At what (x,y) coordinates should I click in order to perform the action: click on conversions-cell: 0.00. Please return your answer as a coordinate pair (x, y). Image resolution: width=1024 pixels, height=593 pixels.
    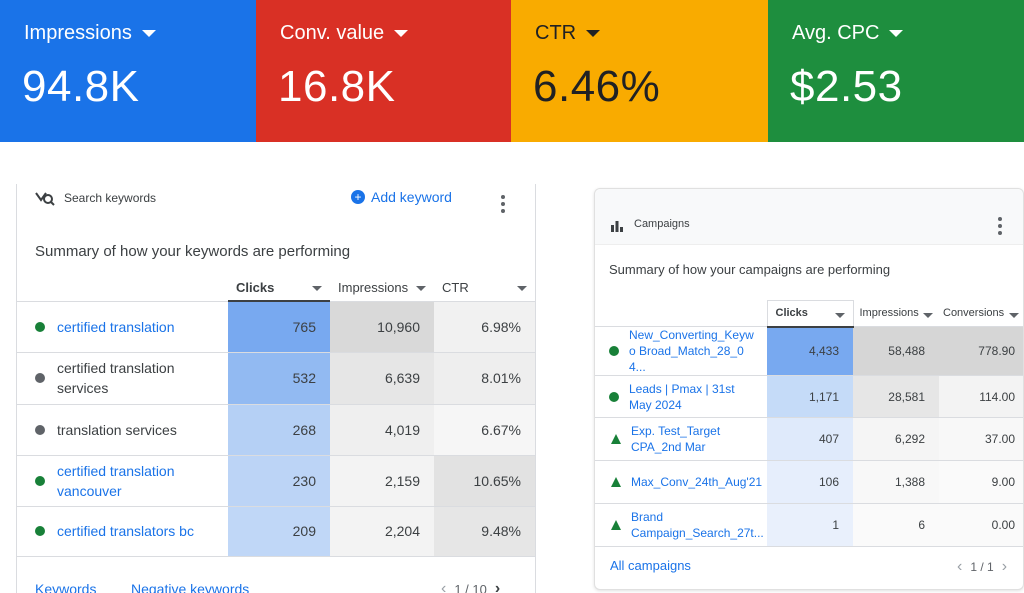
    Looking at the image, I should click on (981, 525).